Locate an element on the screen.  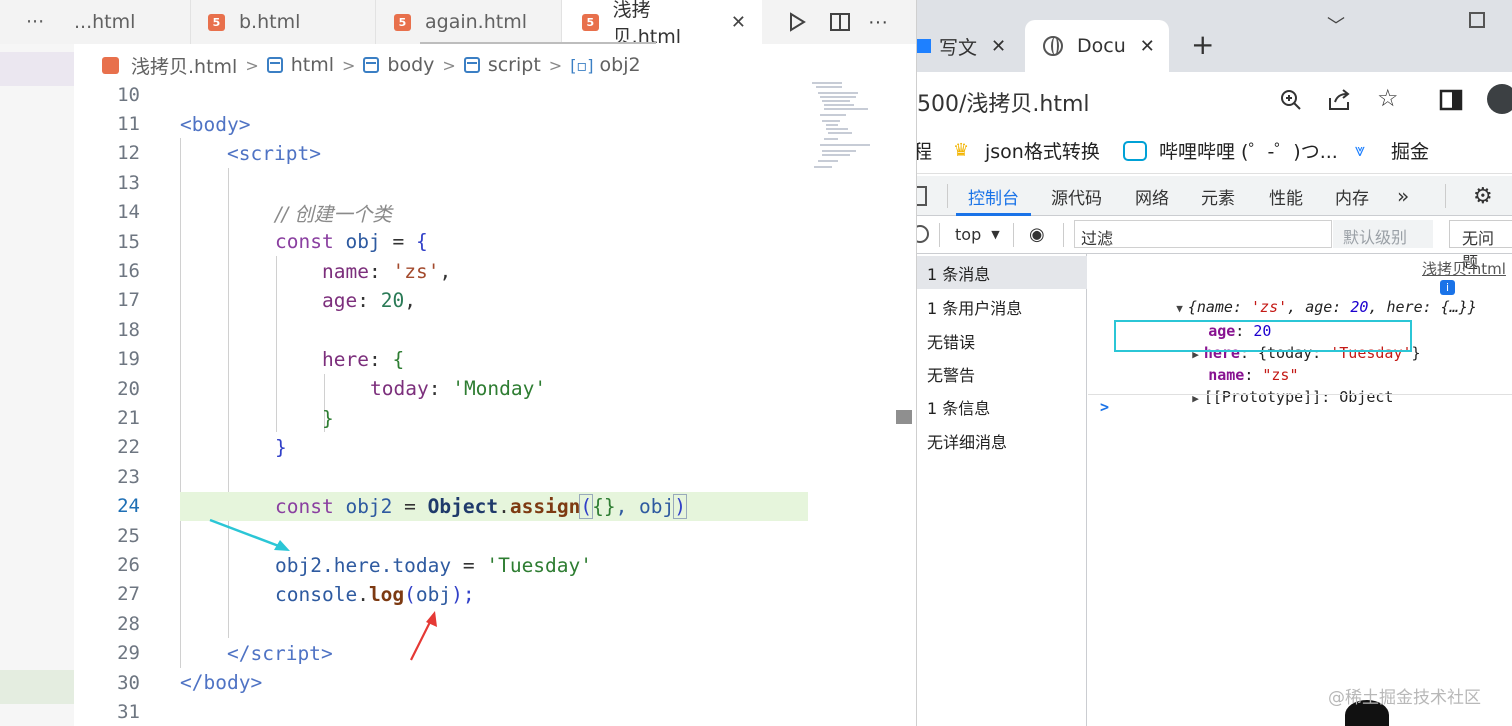
devtools-tab-bar: 控制台 源代码 网络 元素 性能 内存 » ⚙ is located at coordinates (1214, 196).